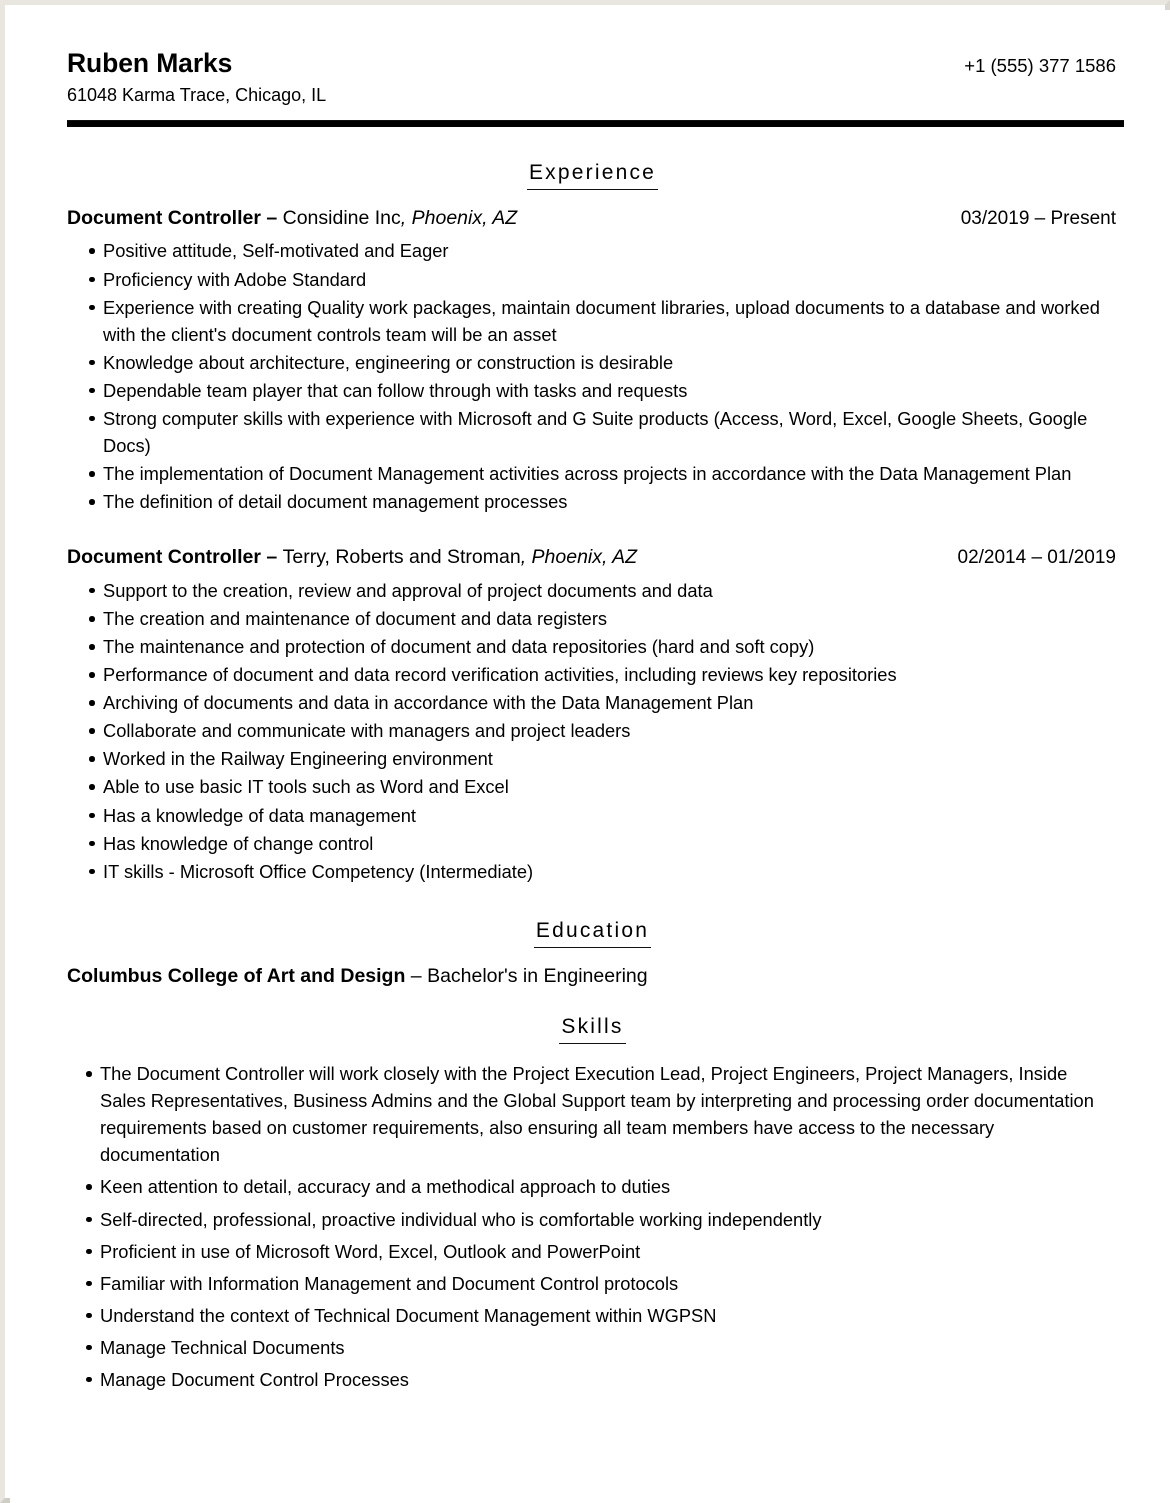  What do you see at coordinates (150, 63) in the screenshot?
I see `page-title: Ruben Marks` at bounding box center [150, 63].